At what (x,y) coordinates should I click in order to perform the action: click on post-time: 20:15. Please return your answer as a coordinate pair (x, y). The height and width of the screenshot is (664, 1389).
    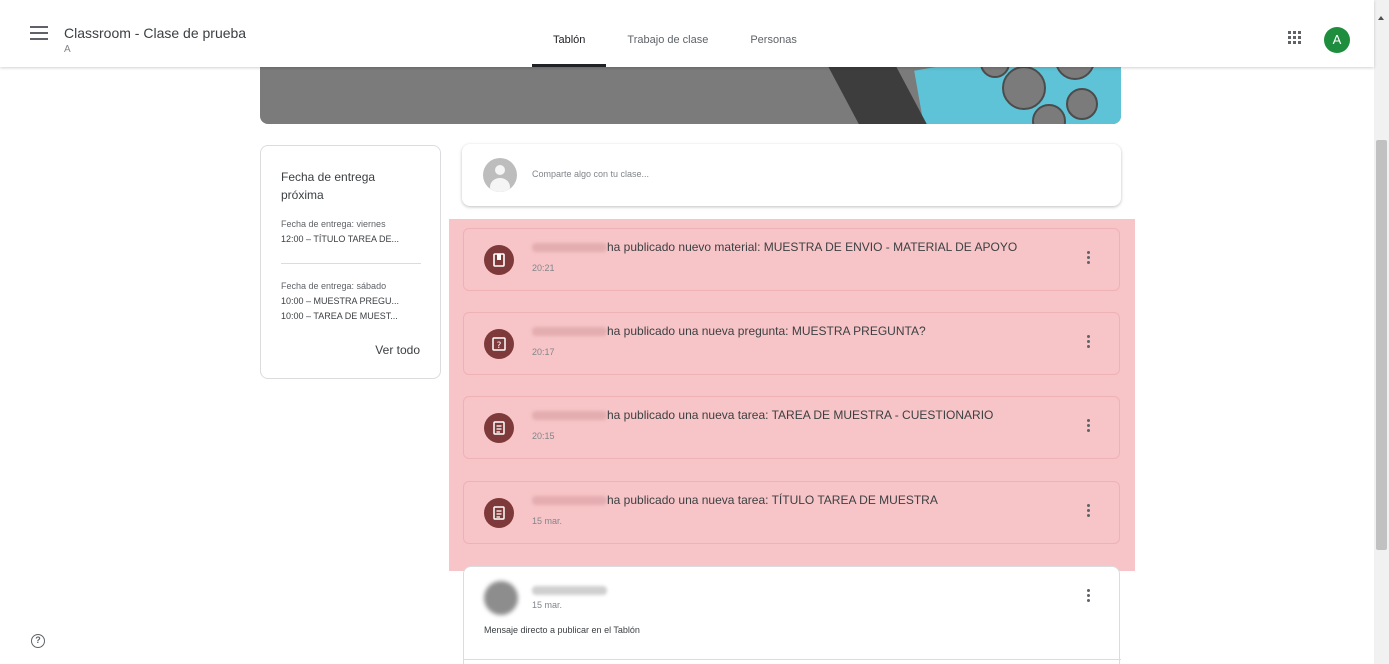
    Looking at the image, I should click on (543, 436).